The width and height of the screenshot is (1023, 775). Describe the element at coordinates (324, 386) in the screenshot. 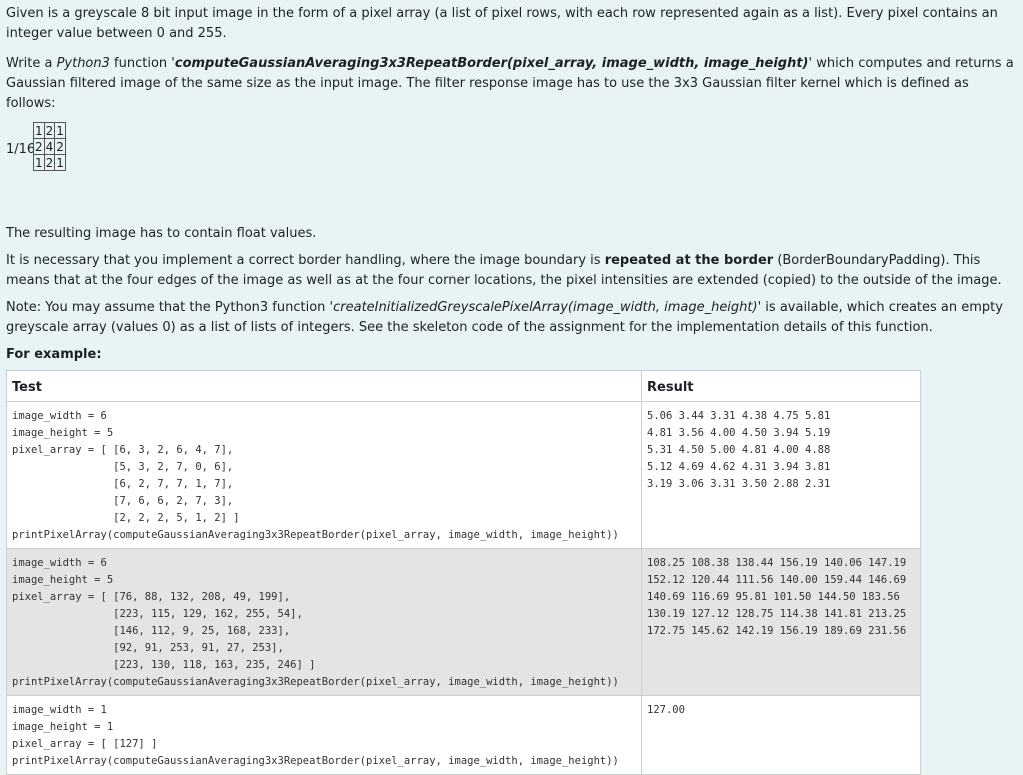

I see `header-test: Test` at that location.